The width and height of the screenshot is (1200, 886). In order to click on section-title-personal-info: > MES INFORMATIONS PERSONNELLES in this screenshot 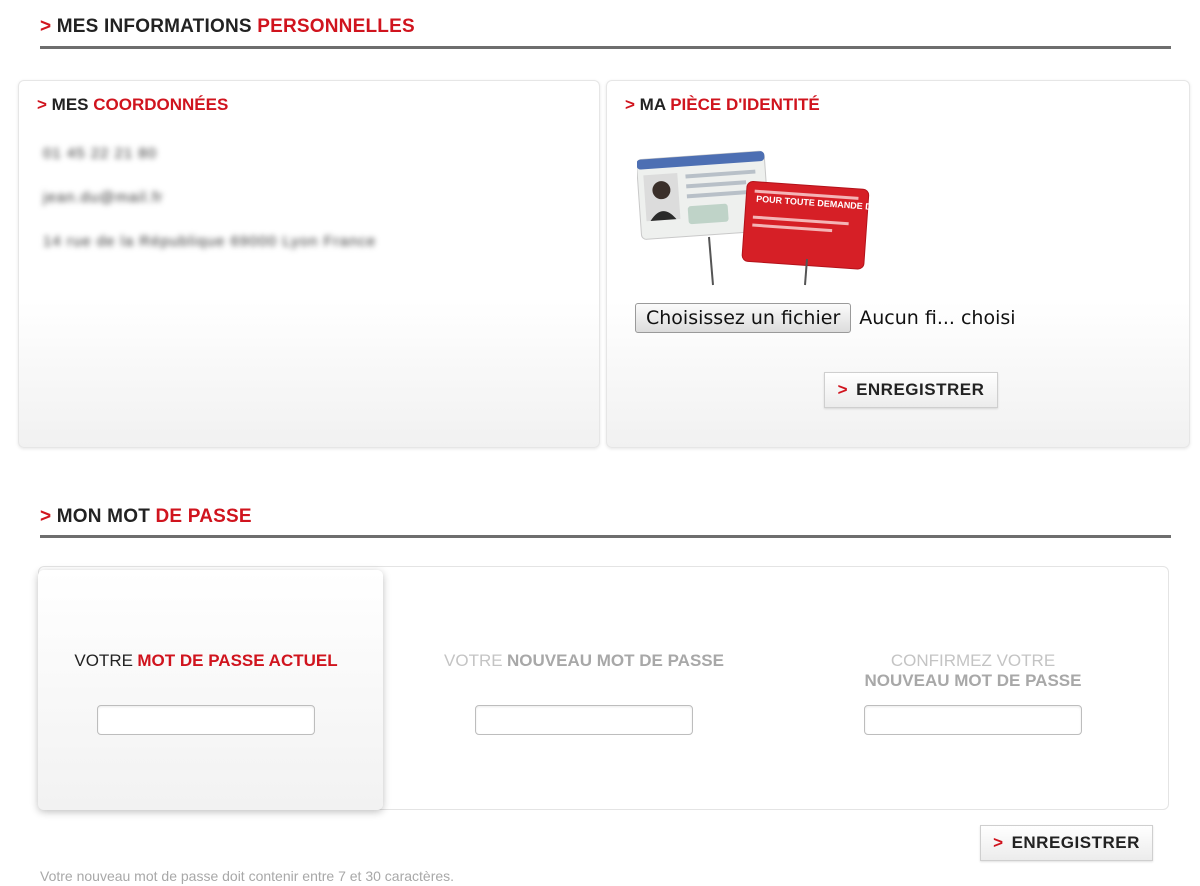, I will do `click(227, 27)`.